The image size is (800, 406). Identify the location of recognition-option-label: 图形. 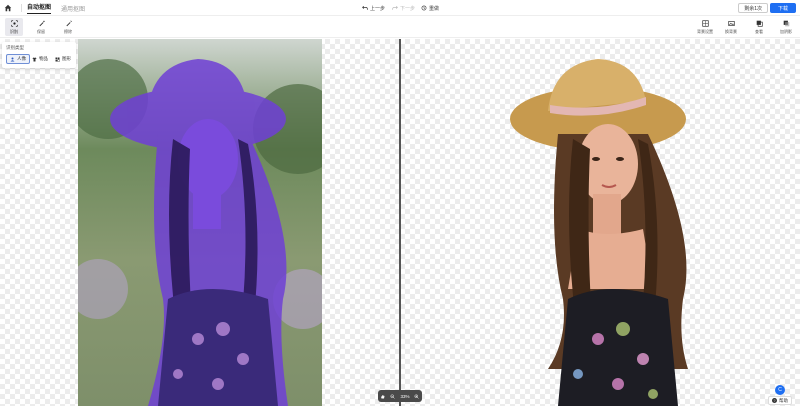
(66, 58).